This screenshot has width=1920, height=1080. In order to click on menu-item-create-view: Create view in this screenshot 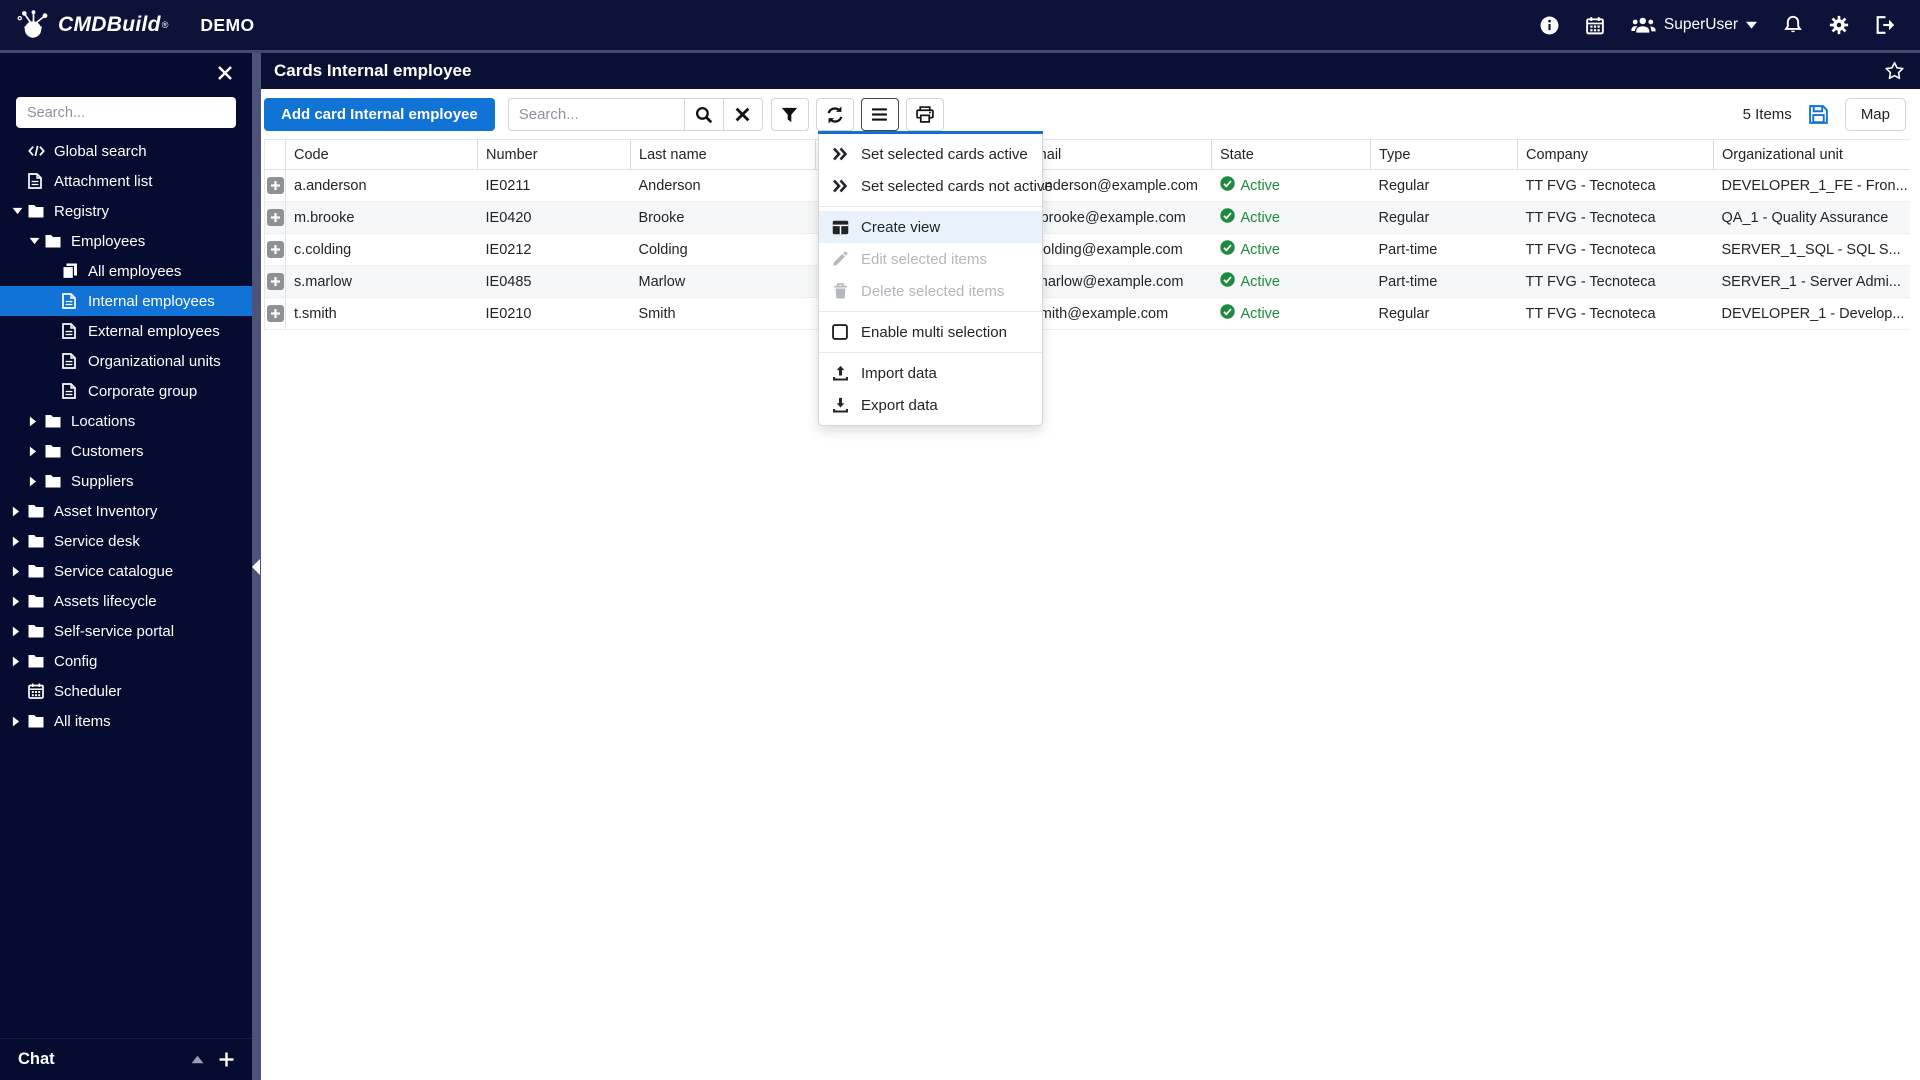, I will do `click(930, 227)`.